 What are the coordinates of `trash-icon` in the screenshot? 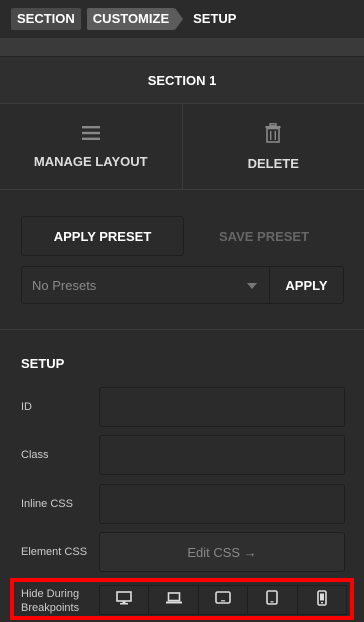 It's located at (273, 134).